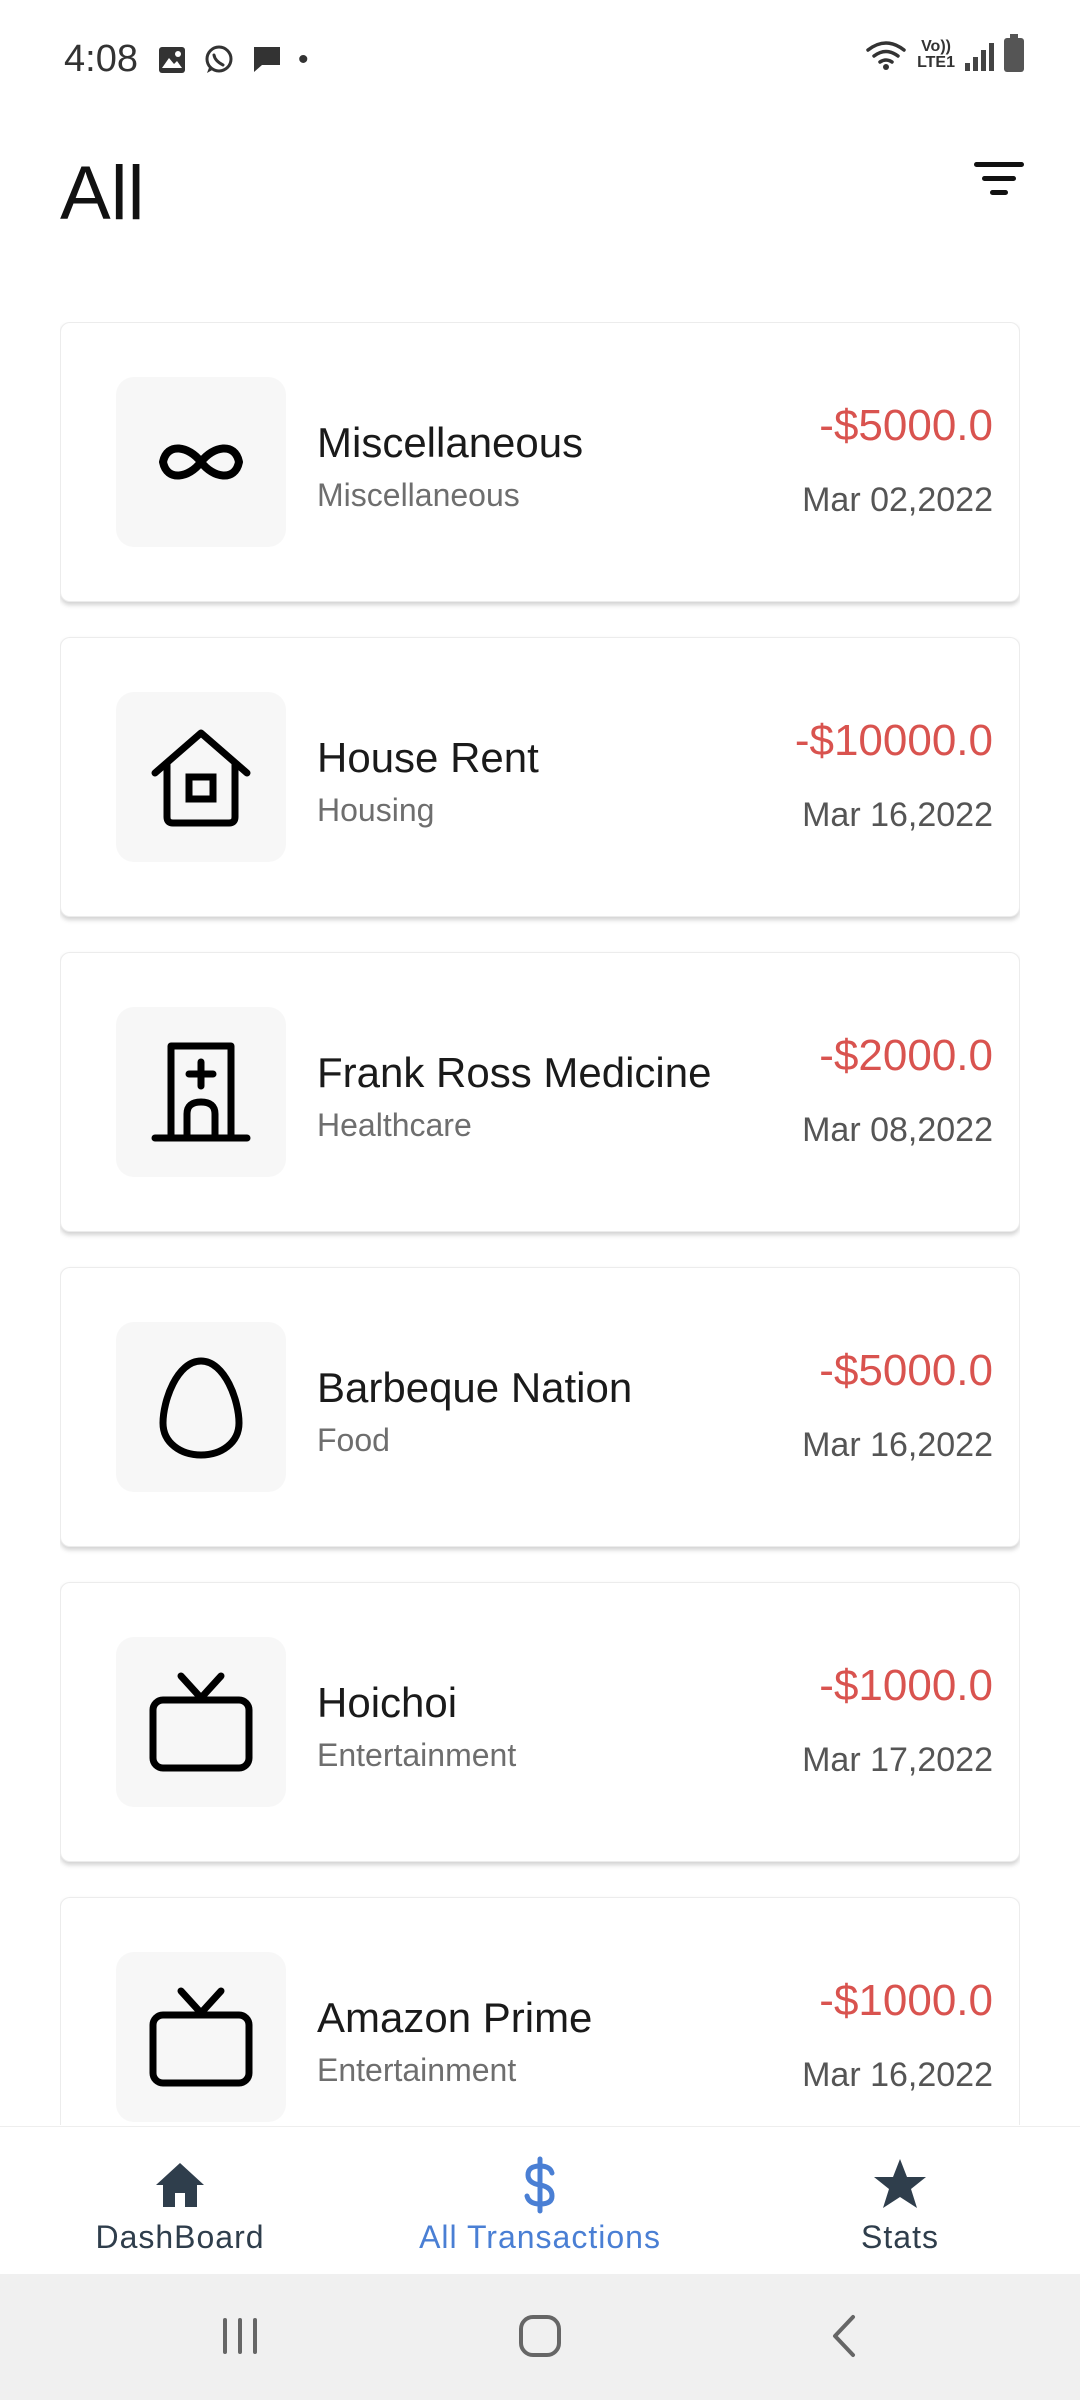  I want to click on transaction-category: Healthcare, so click(394, 1125).